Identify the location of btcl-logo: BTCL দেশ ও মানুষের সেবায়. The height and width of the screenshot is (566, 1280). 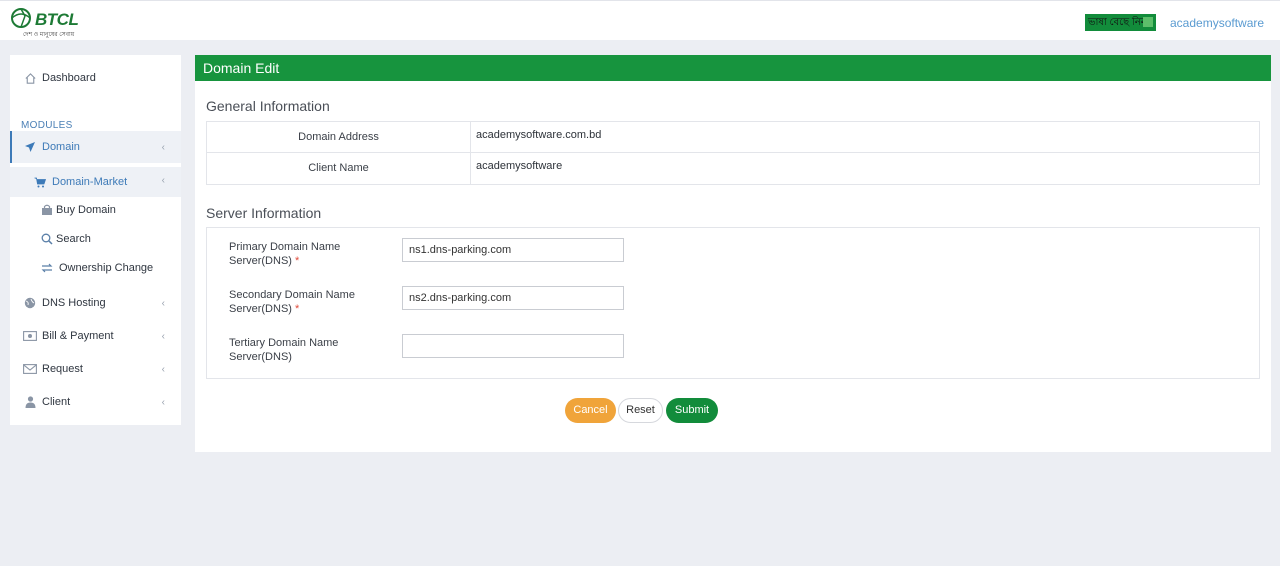
(44, 22).